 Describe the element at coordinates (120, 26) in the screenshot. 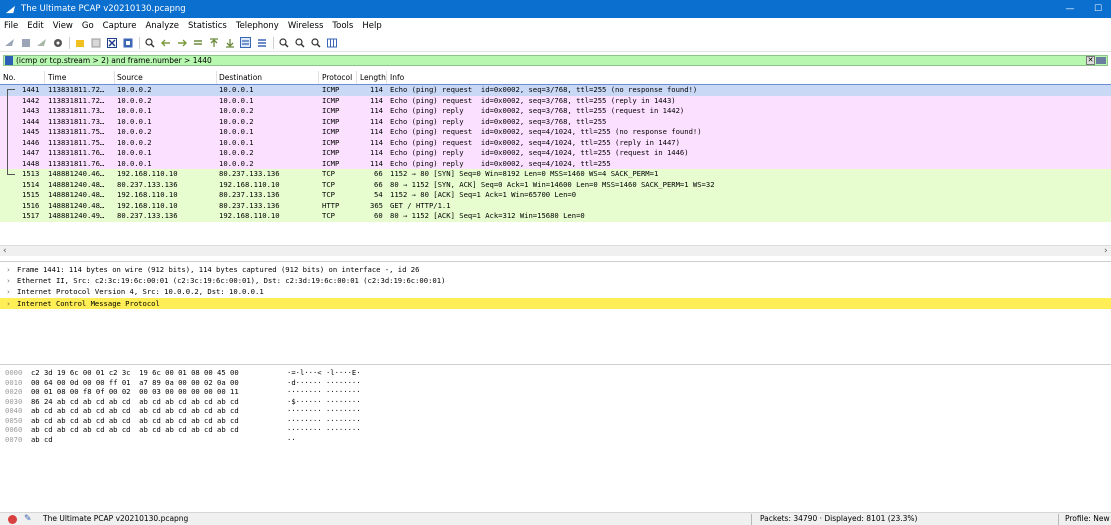

I see `menu-capture: Capture` at that location.